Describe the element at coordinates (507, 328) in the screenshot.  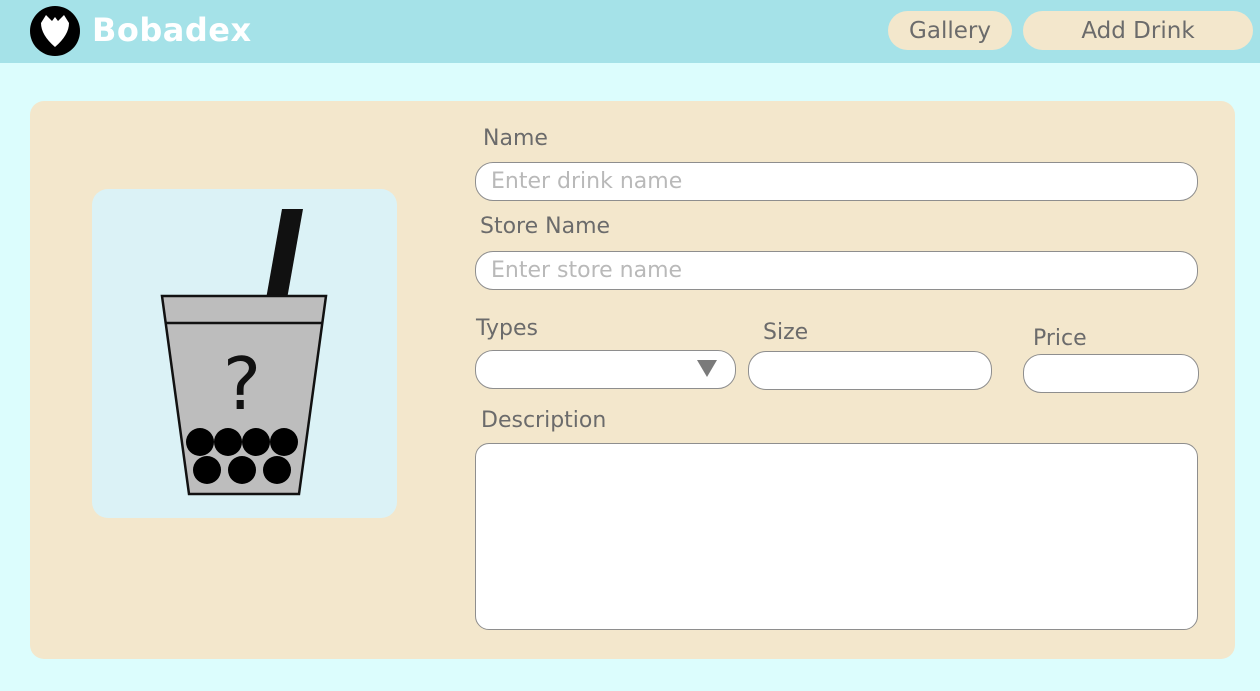
I see `types-label: Types` at that location.